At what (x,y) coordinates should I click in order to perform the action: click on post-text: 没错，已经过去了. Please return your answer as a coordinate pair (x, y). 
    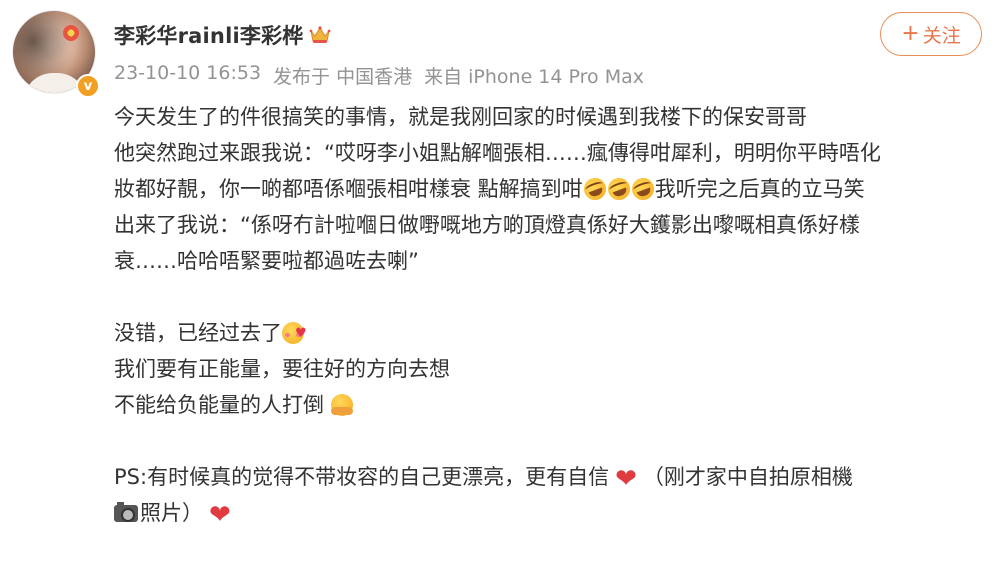
    Looking at the image, I should click on (198, 333).